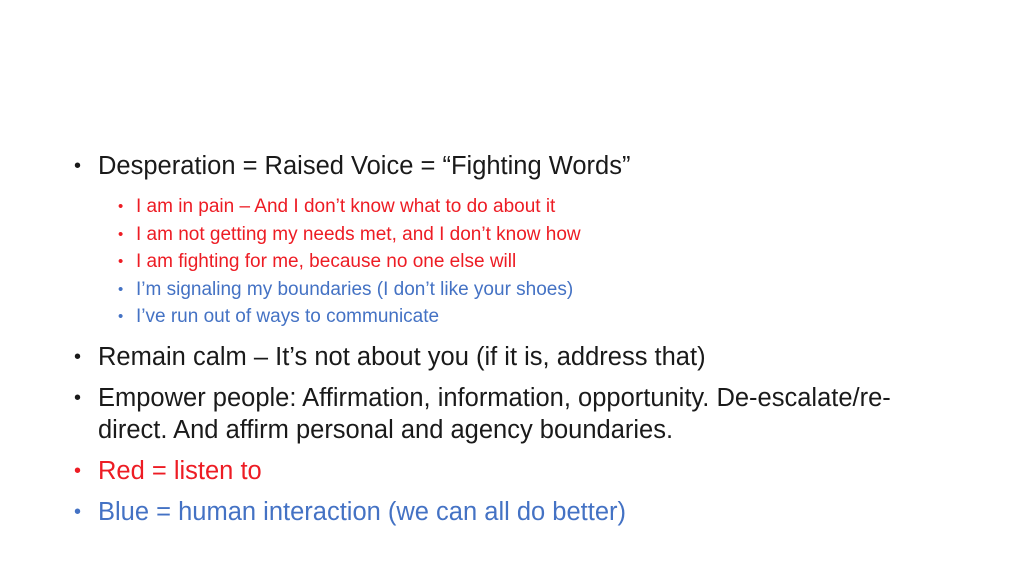 The image size is (1024, 576). I want to click on bullet-legend-red: • Red = listen to, so click(514, 471).